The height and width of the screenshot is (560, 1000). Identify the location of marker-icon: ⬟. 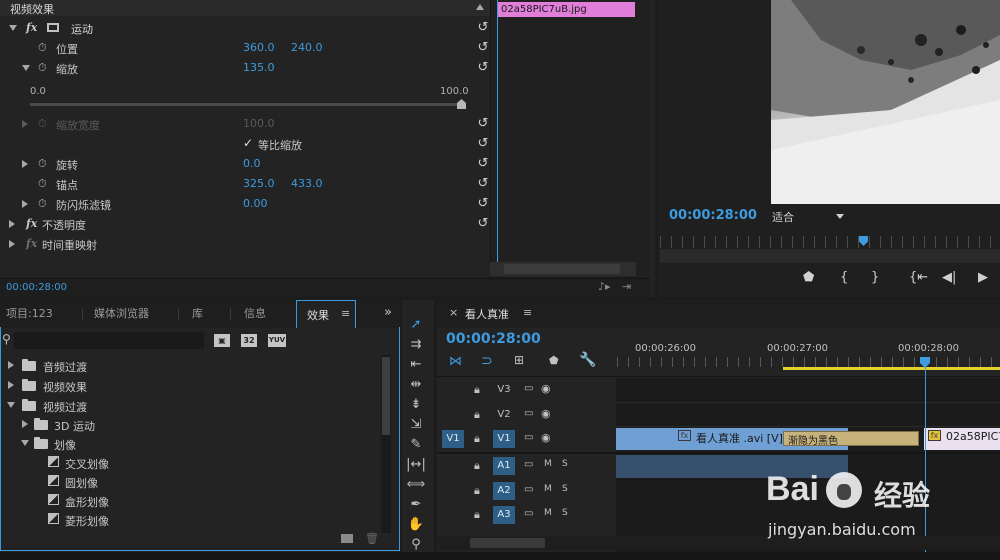
(554, 360).